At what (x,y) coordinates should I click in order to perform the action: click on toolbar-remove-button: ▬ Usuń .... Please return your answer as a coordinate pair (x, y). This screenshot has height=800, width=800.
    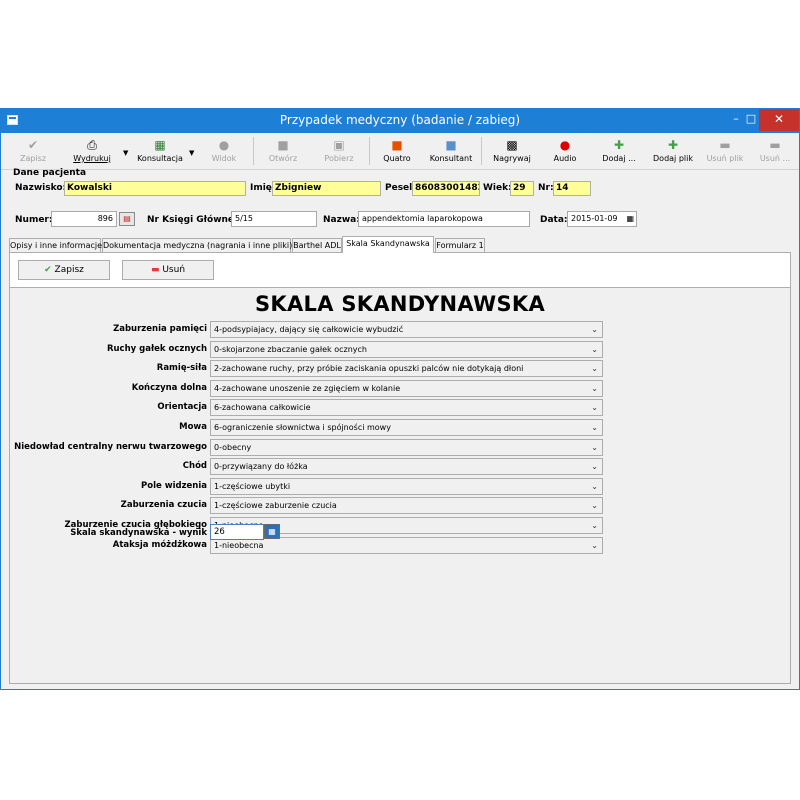
    Looking at the image, I should click on (775, 151).